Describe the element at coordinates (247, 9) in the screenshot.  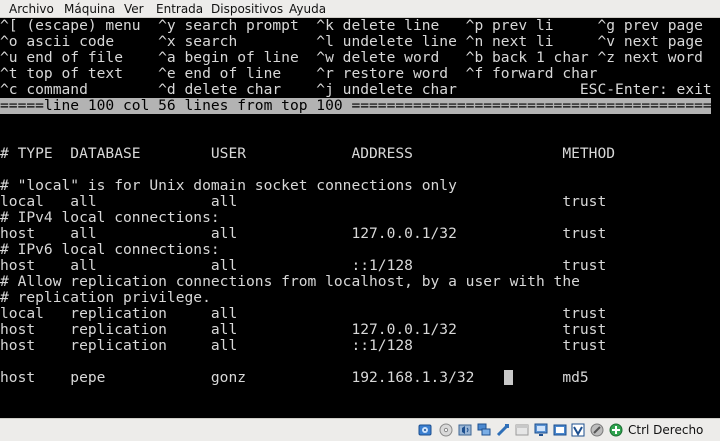
I see `menu-dispositivos: Dispositivos` at that location.